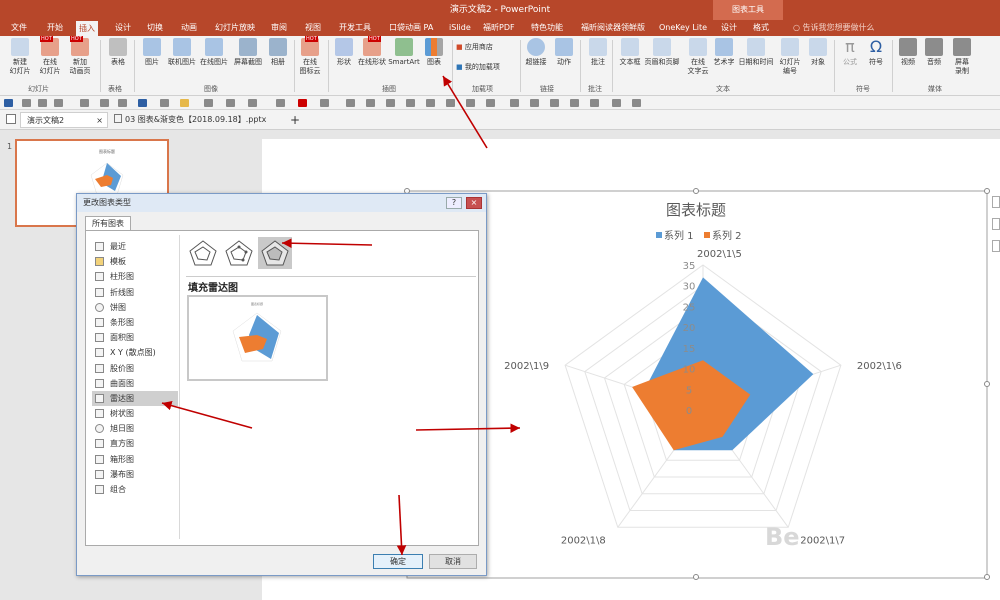  What do you see at coordinates (689, 328) in the screenshot?
I see `radar-tick-label: 20` at bounding box center [689, 328].